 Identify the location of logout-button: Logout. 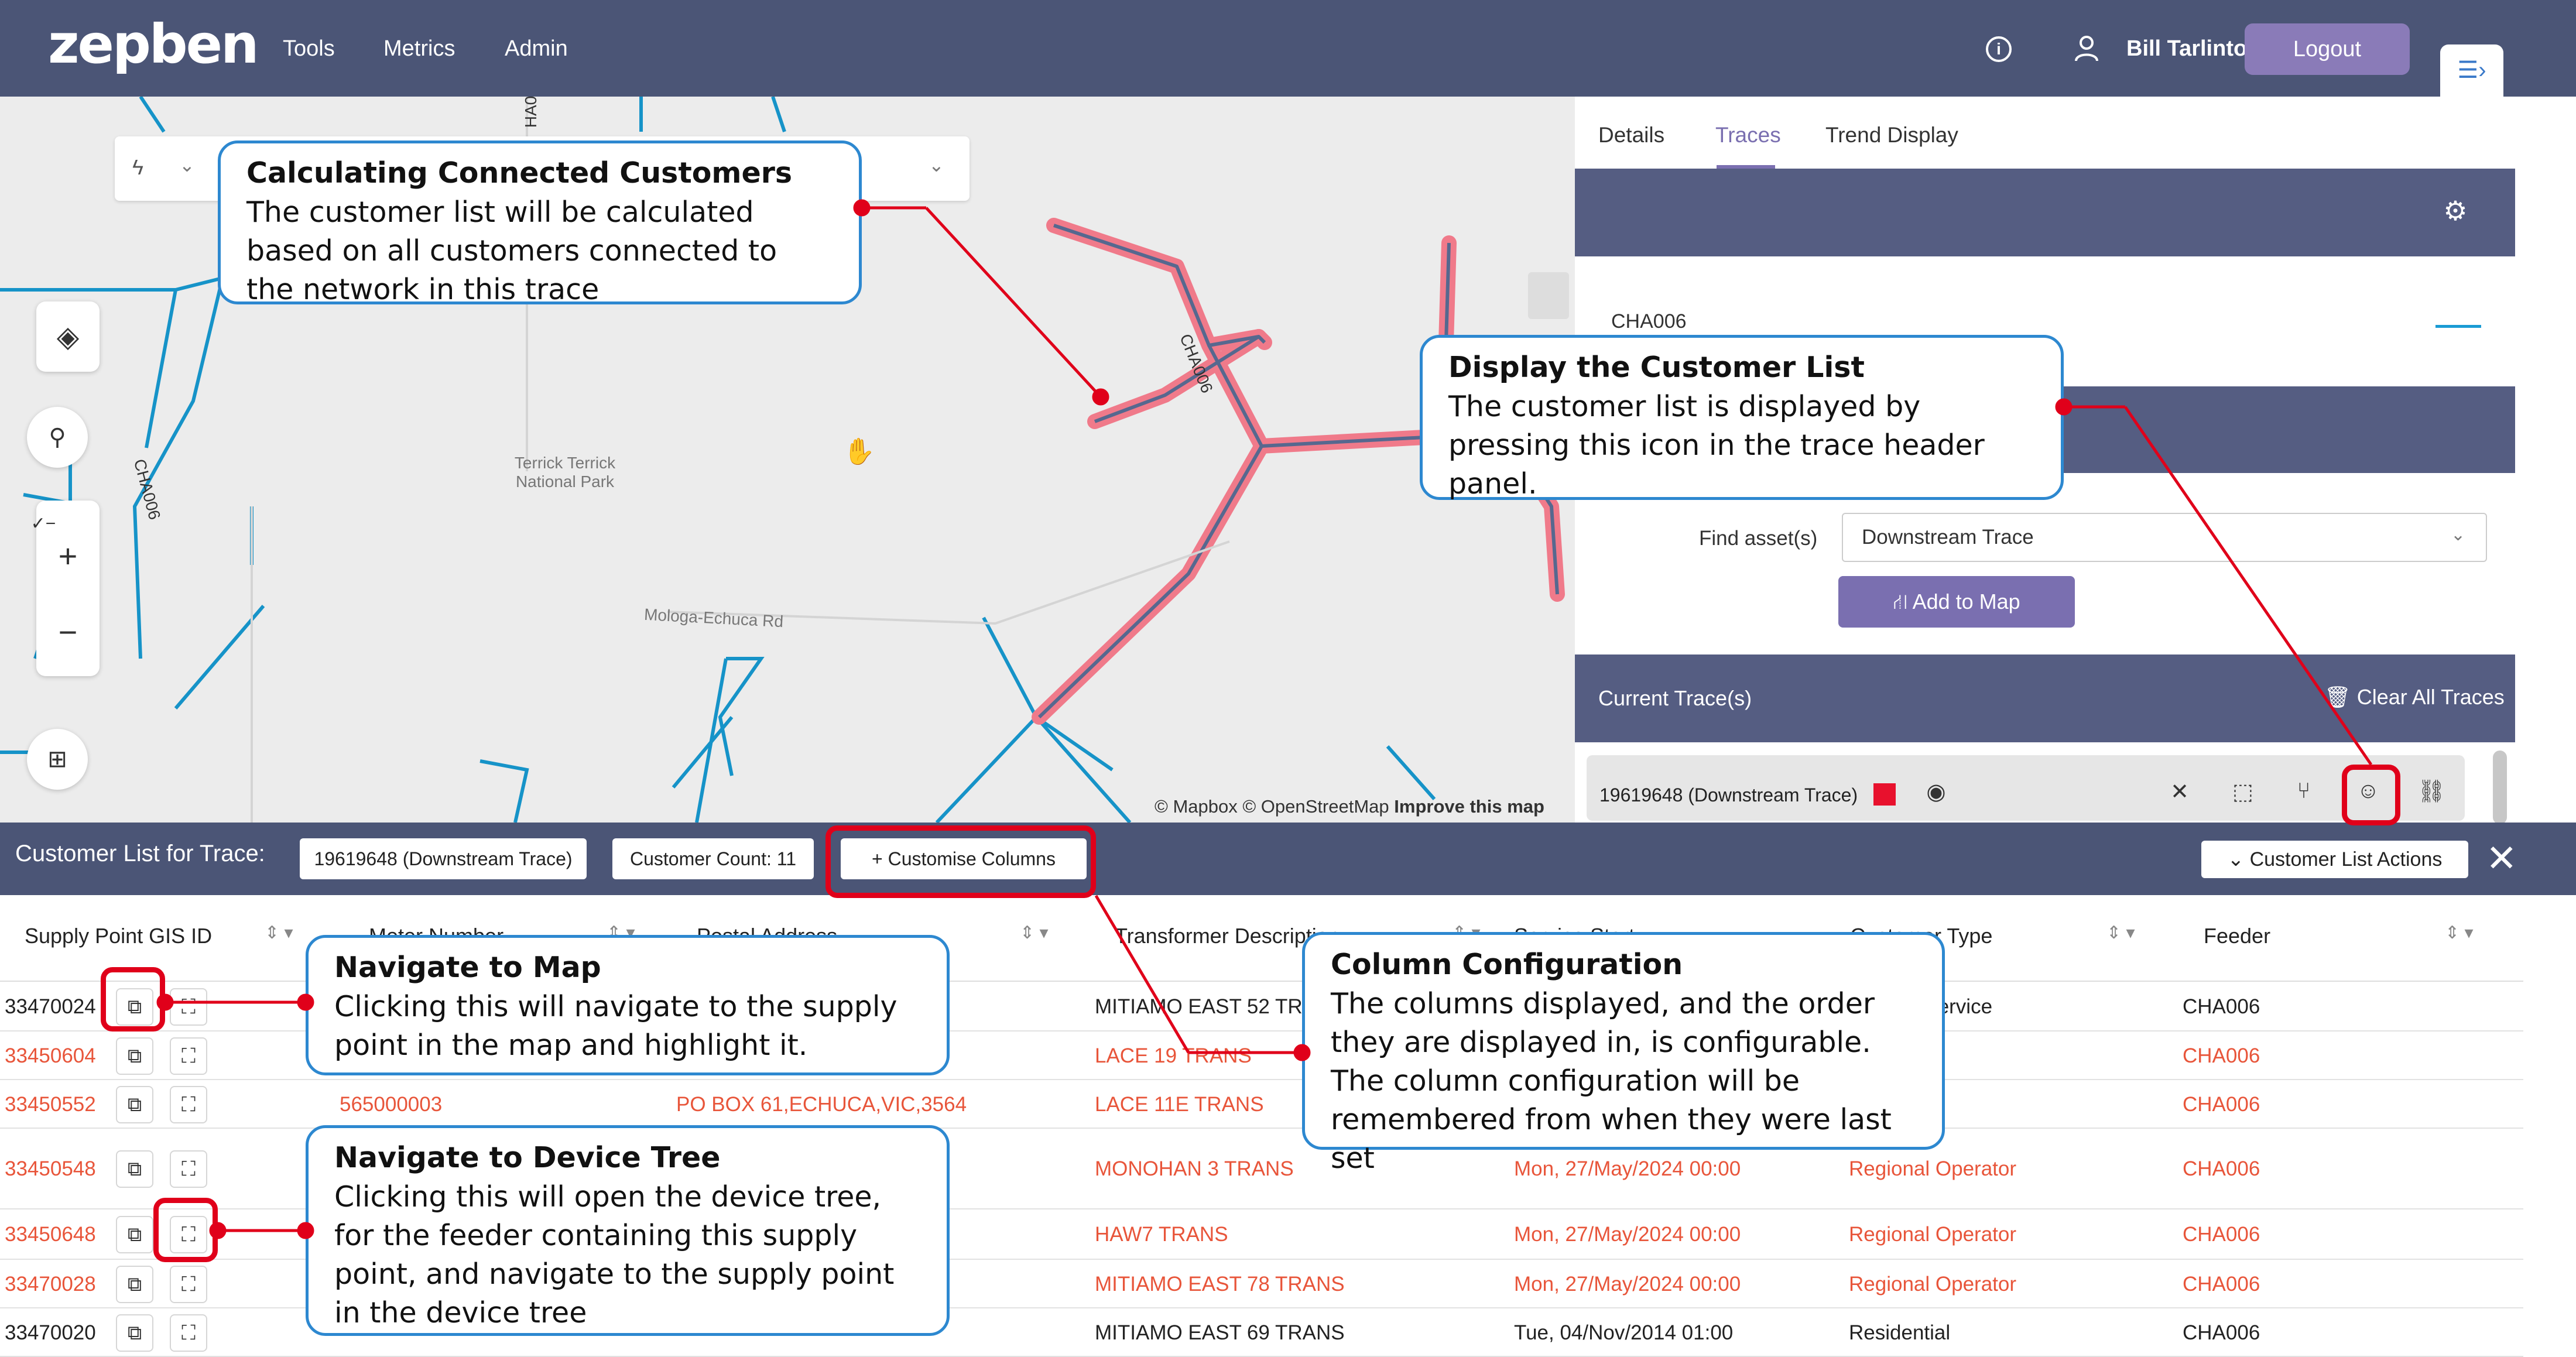
(2327, 49).